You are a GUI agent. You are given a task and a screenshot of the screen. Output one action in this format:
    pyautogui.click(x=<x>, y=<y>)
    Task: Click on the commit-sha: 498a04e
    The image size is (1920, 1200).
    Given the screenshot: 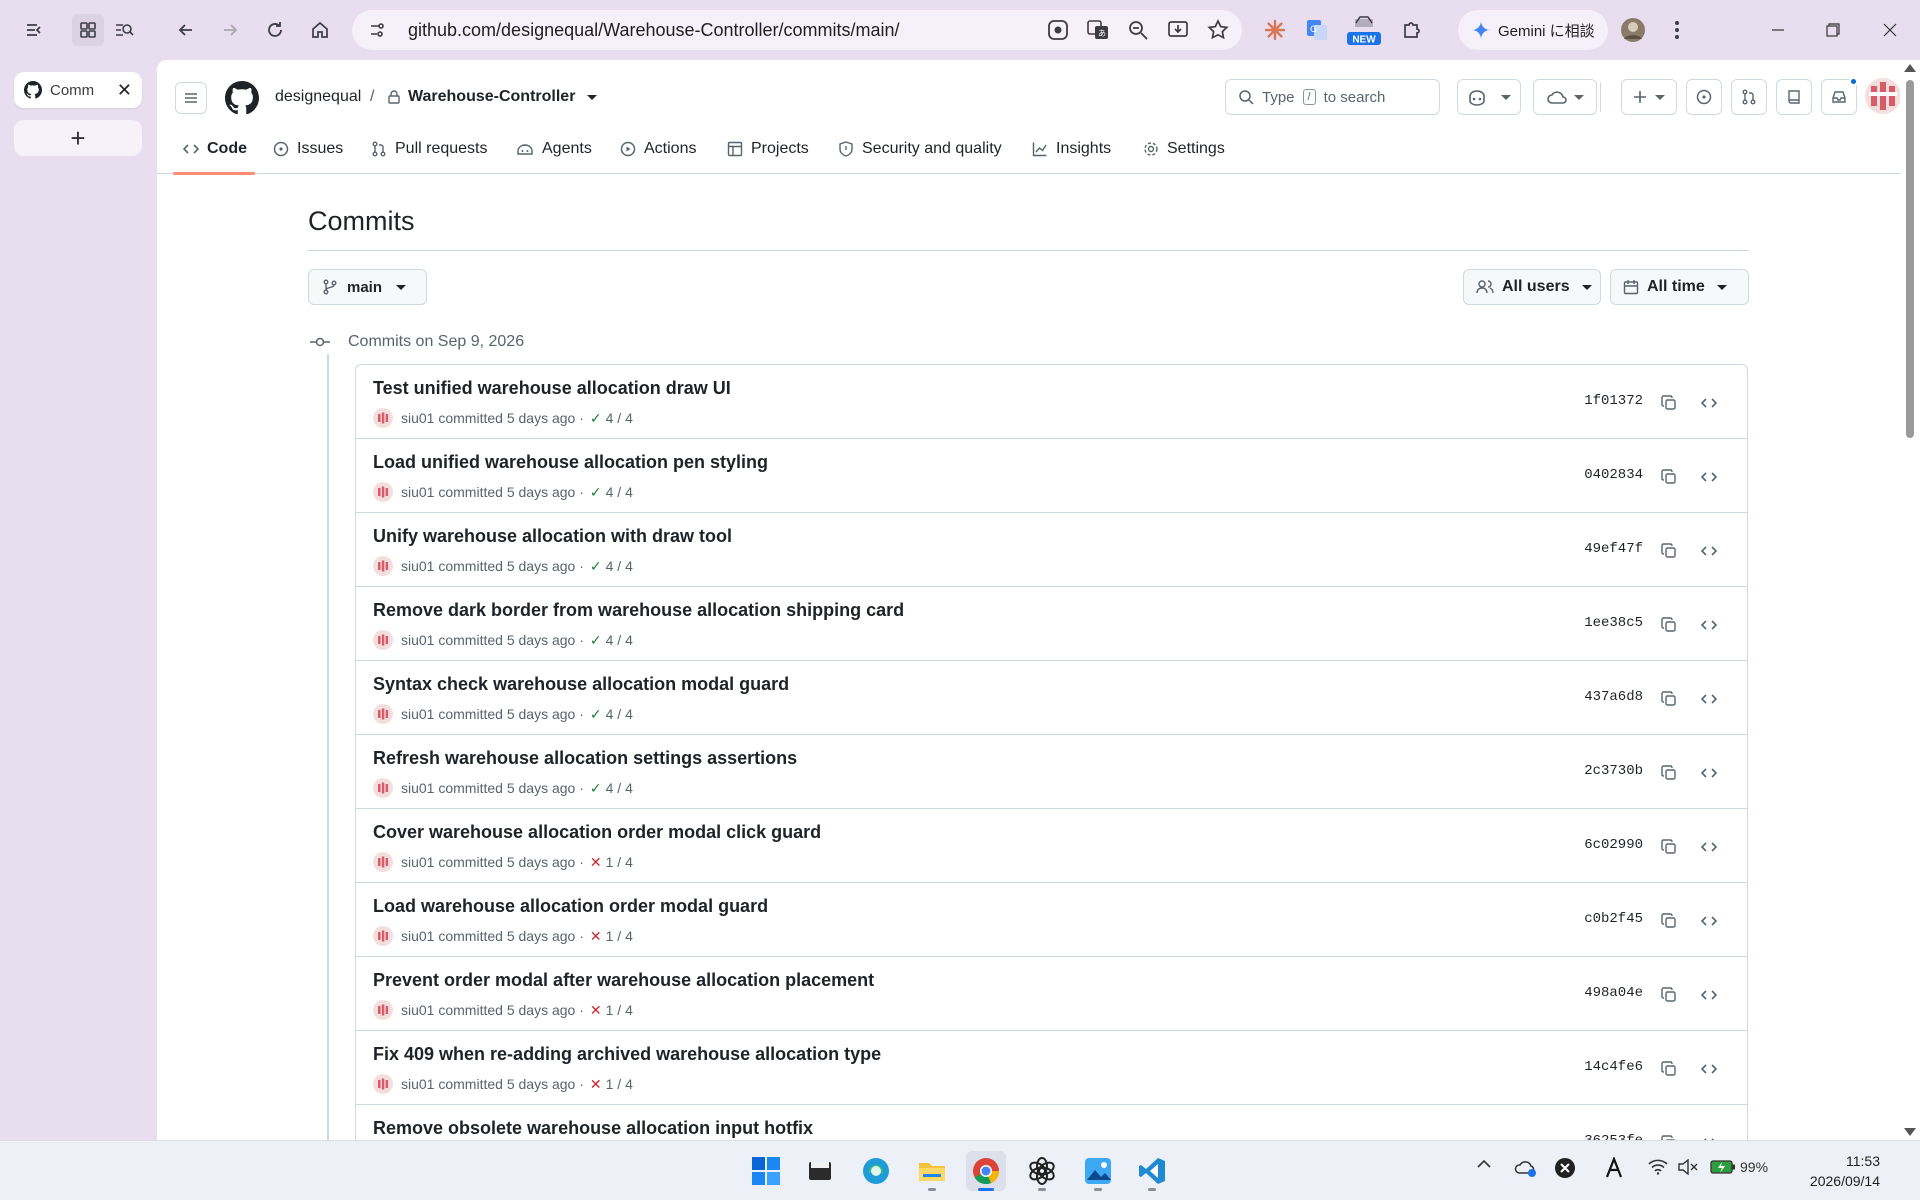 What is the action you would take?
    pyautogui.click(x=1613, y=993)
    